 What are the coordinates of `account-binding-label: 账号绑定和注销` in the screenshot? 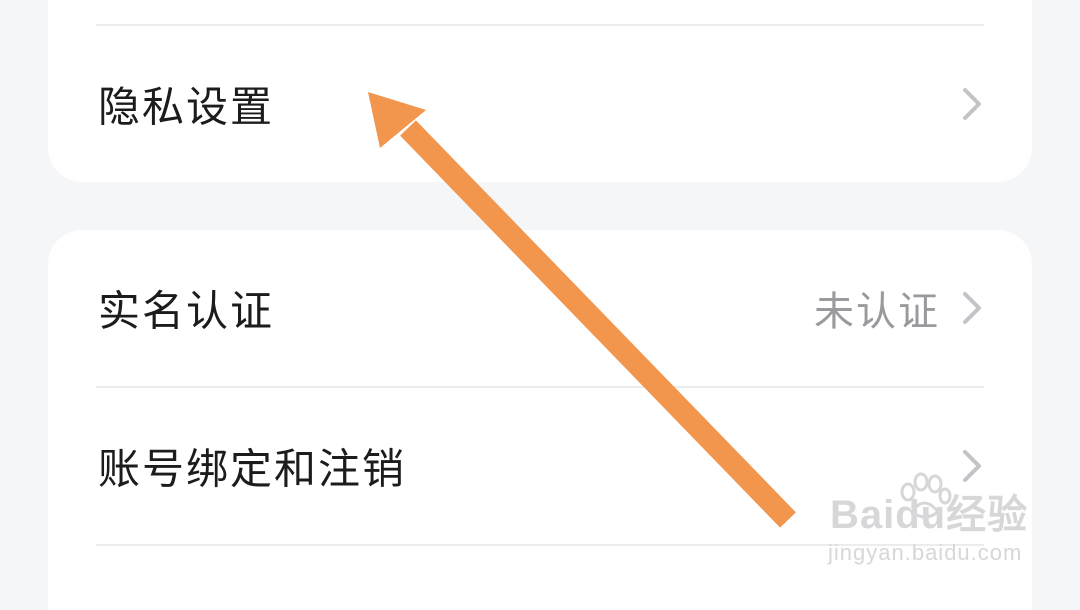 It's located at (252, 469).